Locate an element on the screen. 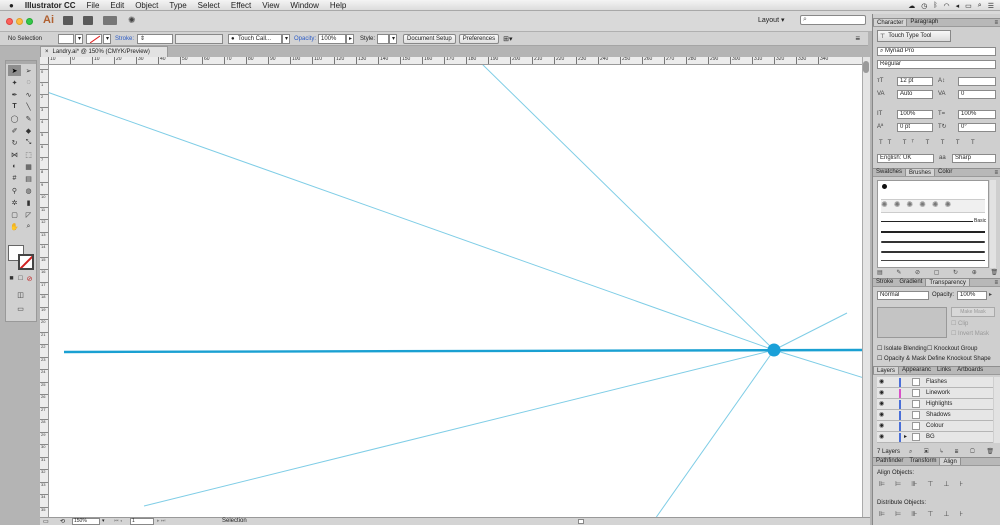  menu-help: Help is located at coordinates (338, 5).